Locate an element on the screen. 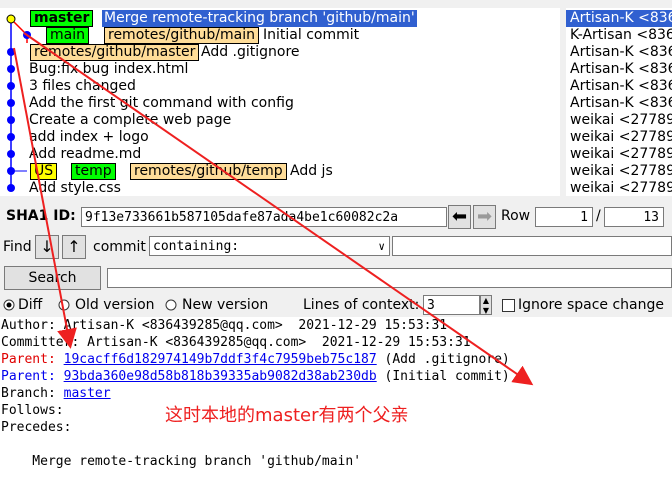  row-current: 1 is located at coordinates (564, 217).